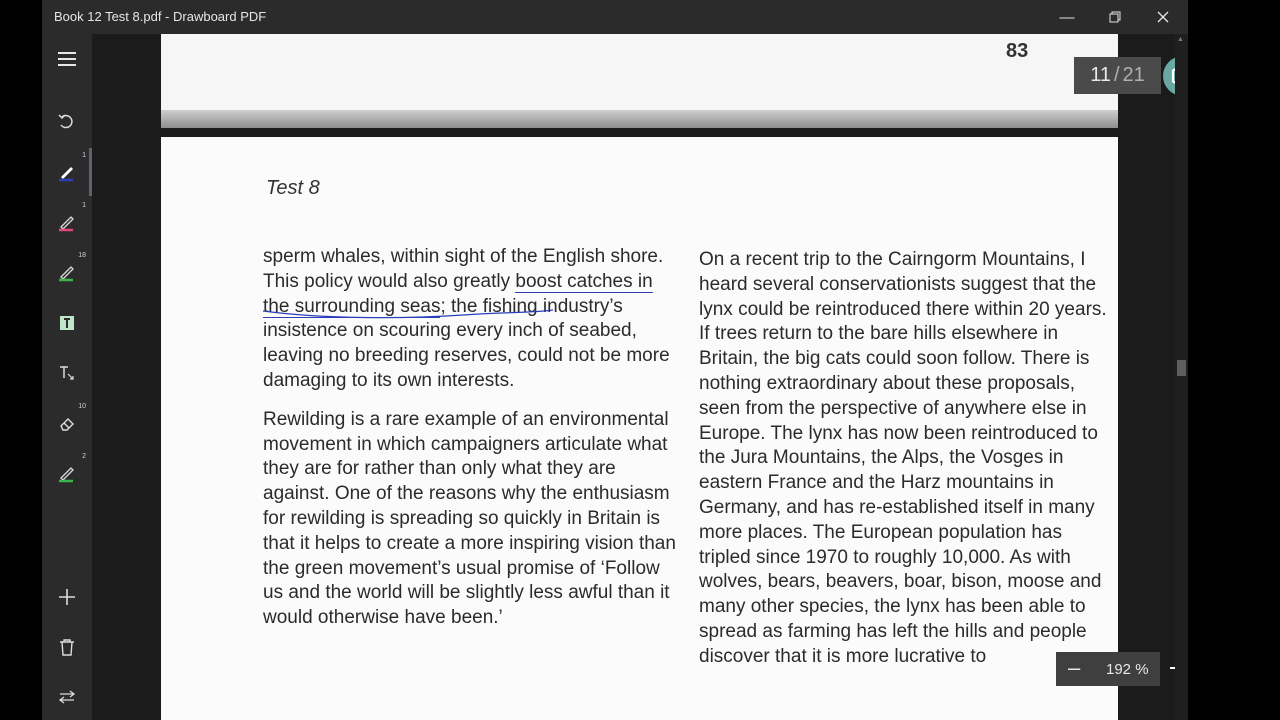  I want to click on plus-icon, so click(67, 597).